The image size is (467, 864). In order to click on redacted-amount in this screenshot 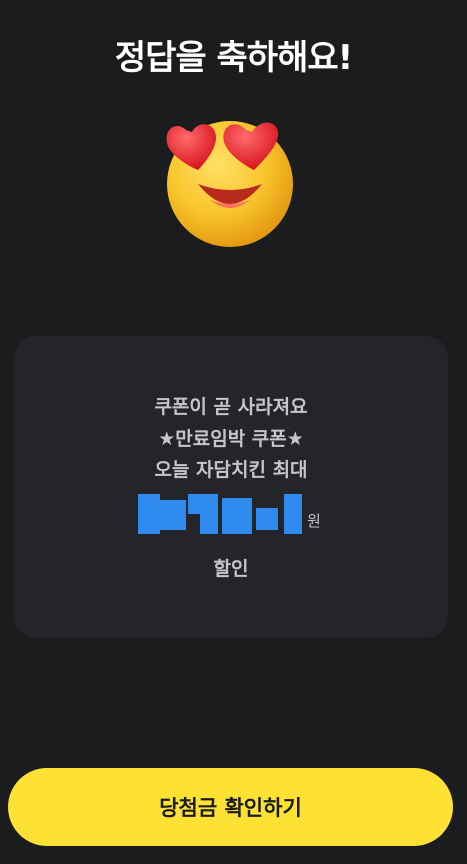, I will do `click(220, 514)`.